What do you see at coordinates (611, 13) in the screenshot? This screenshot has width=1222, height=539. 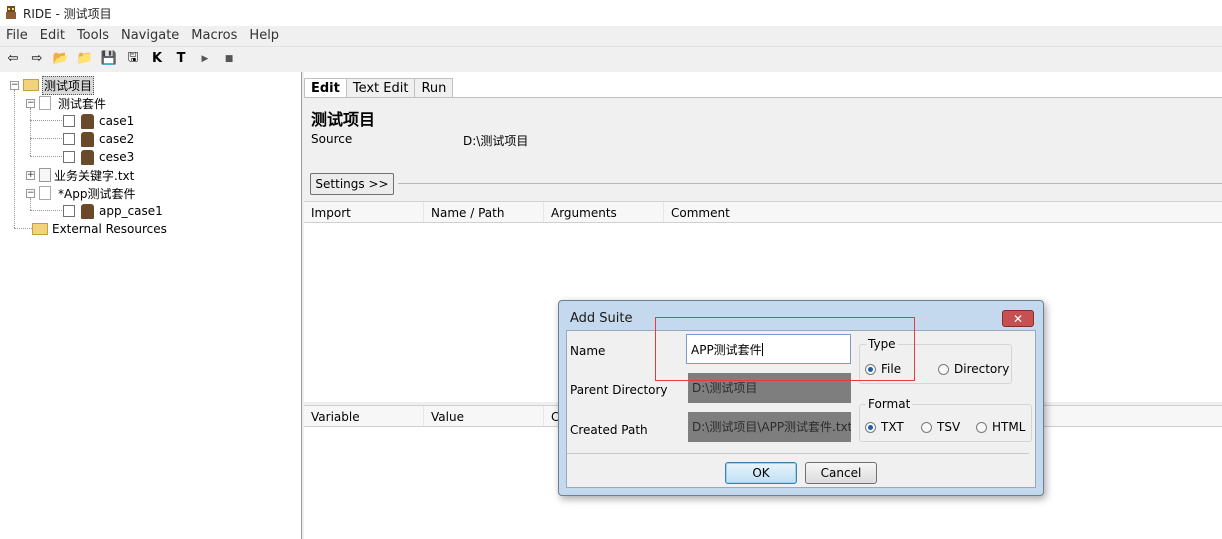 I see `title-bar: RIDE - 测试项目` at bounding box center [611, 13].